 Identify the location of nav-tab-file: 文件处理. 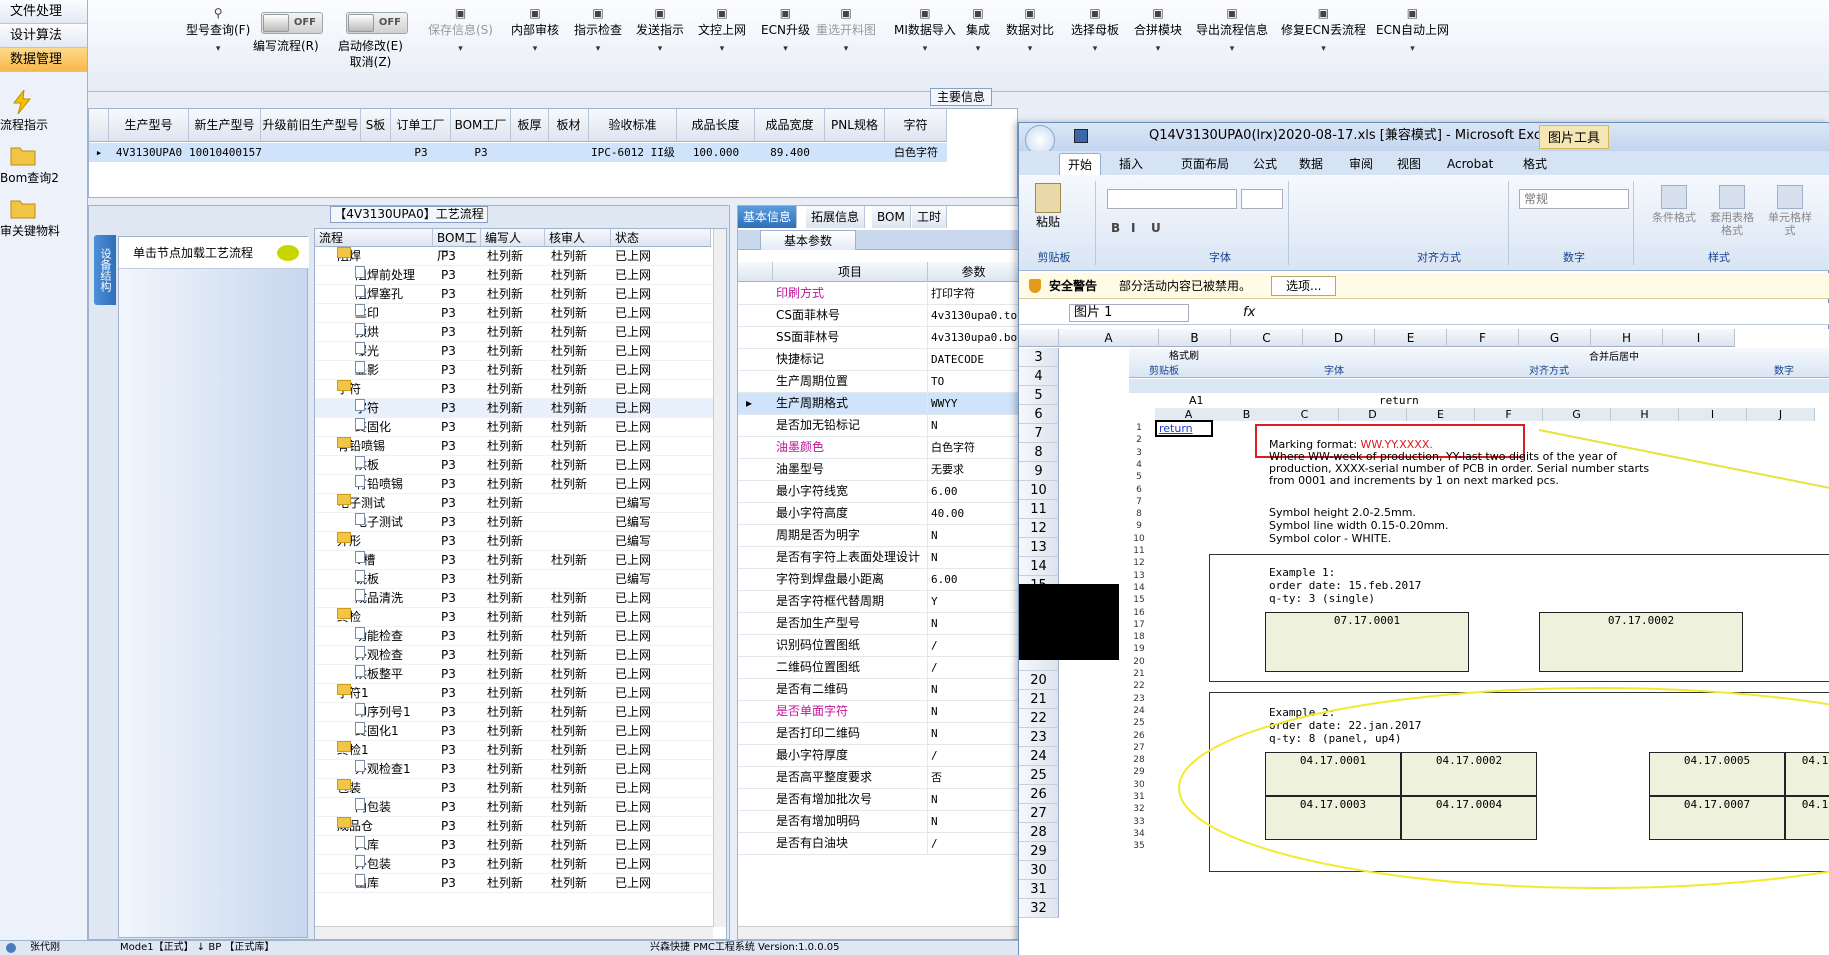
(43, 12).